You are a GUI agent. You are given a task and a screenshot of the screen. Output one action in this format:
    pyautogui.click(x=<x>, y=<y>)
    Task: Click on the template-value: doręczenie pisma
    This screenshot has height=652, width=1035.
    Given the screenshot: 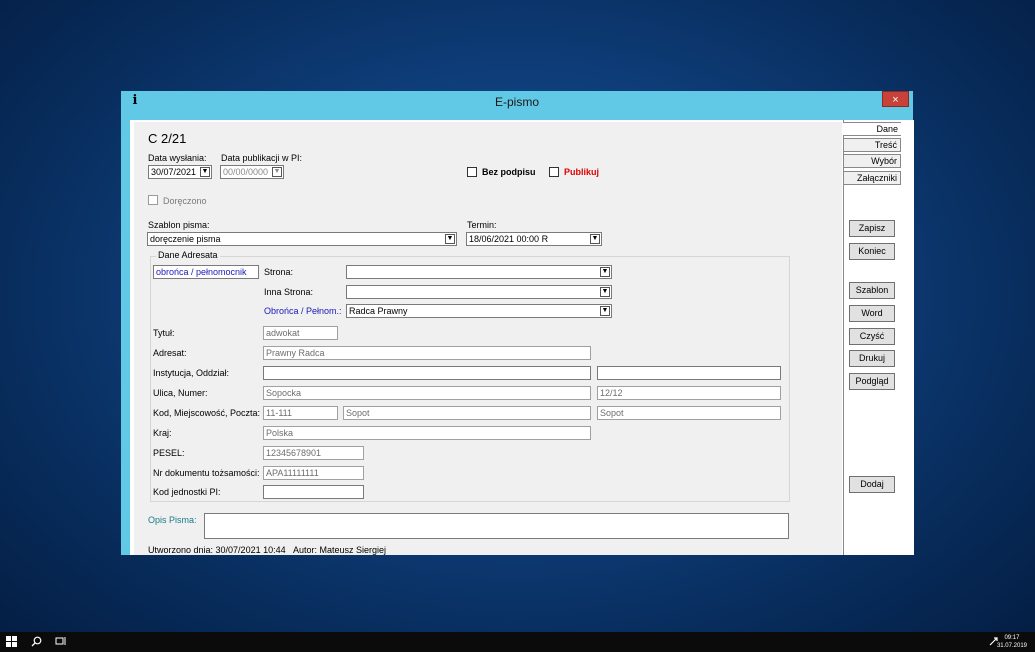 What is the action you would take?
    pyautogui.click(x=185, y=239)
    